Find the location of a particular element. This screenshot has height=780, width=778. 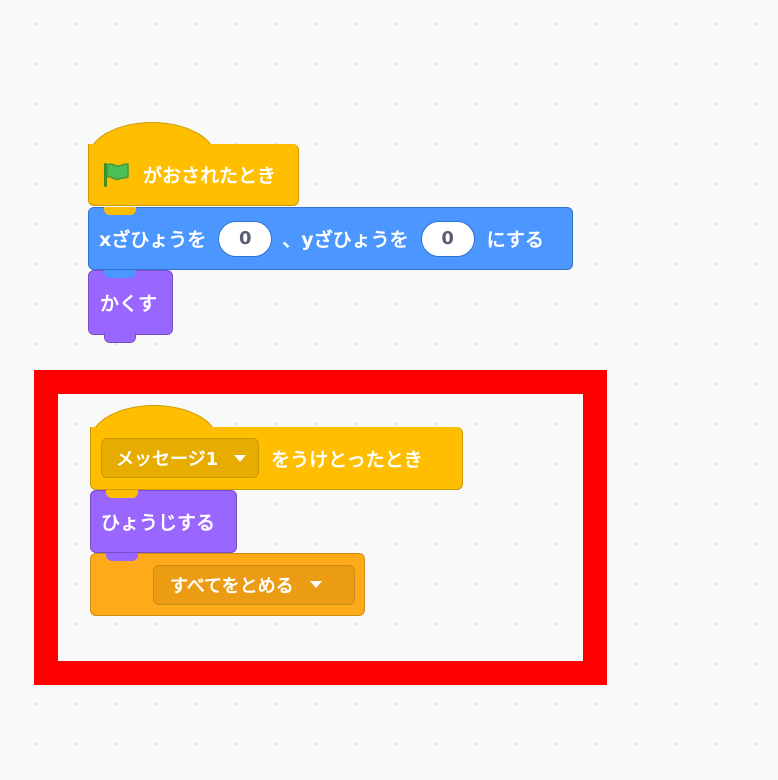

go-to-x-label: xざひょうを is located at coordinates (153, 240).